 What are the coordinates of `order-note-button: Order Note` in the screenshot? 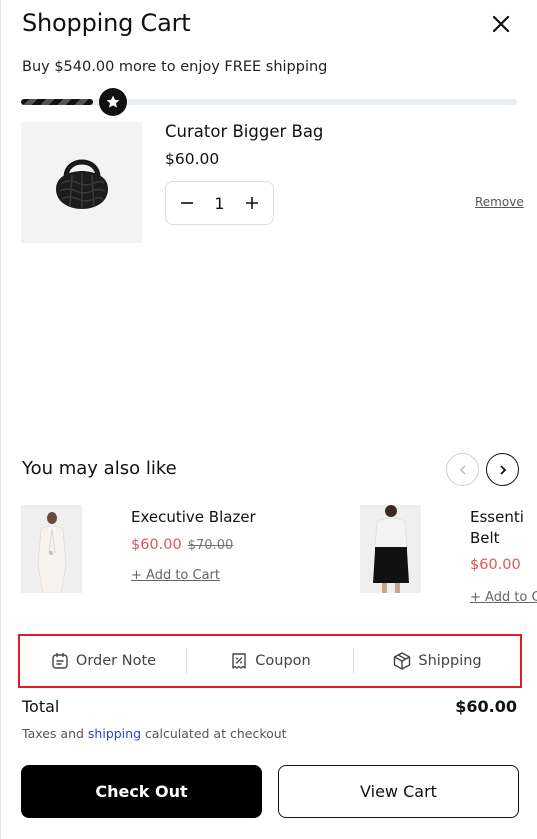 It's located at (103, 661).